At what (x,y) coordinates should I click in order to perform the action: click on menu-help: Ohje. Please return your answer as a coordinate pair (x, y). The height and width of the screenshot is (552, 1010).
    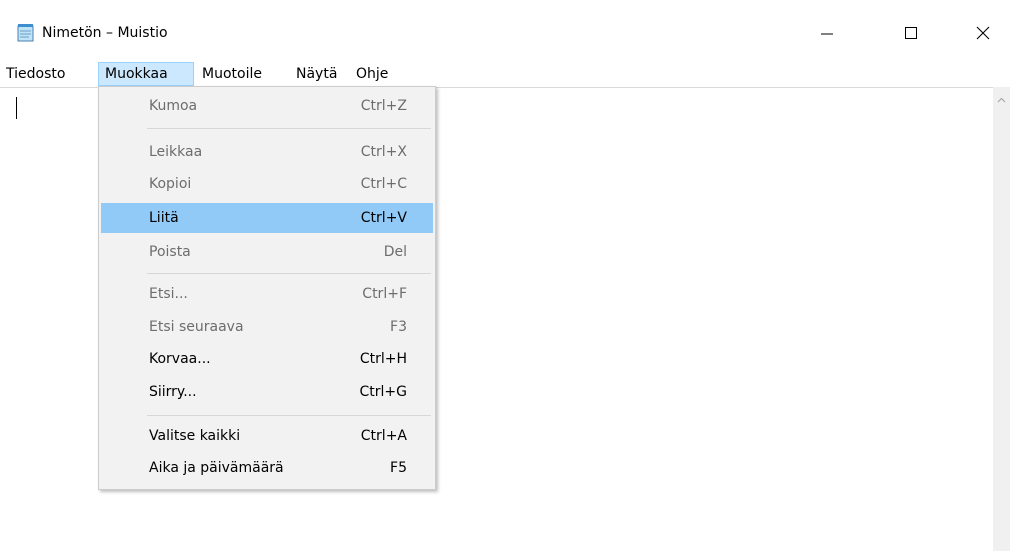
    Looking at the image, I should click on (376, 74).